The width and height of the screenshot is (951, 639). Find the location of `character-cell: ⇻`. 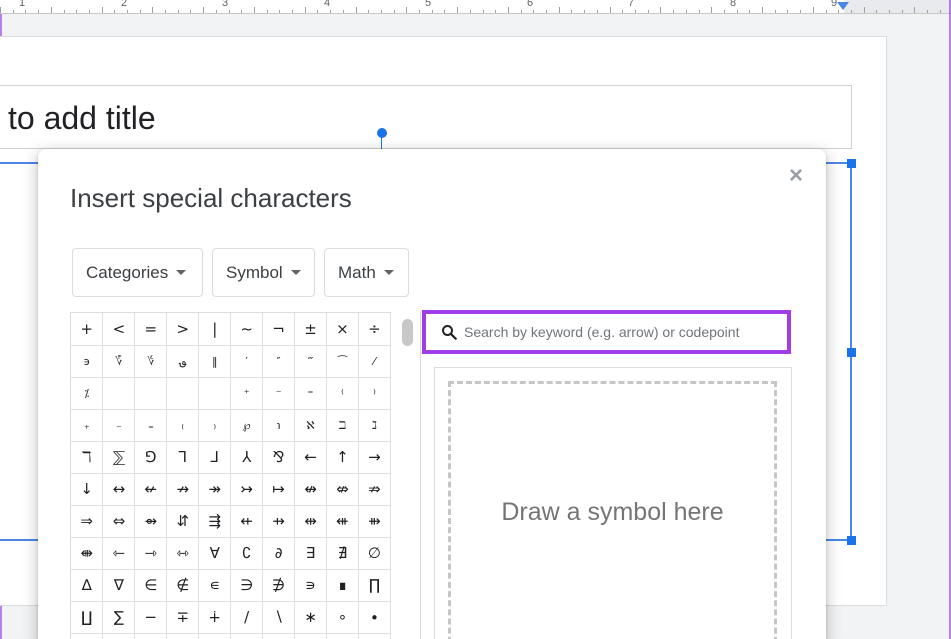

character-cell: ⇻ is located at coordinates (374, 521).